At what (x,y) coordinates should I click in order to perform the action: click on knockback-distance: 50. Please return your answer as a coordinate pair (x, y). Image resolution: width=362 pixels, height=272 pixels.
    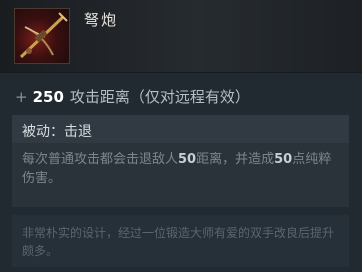
    Looking at the image, I should click on (187, 159).